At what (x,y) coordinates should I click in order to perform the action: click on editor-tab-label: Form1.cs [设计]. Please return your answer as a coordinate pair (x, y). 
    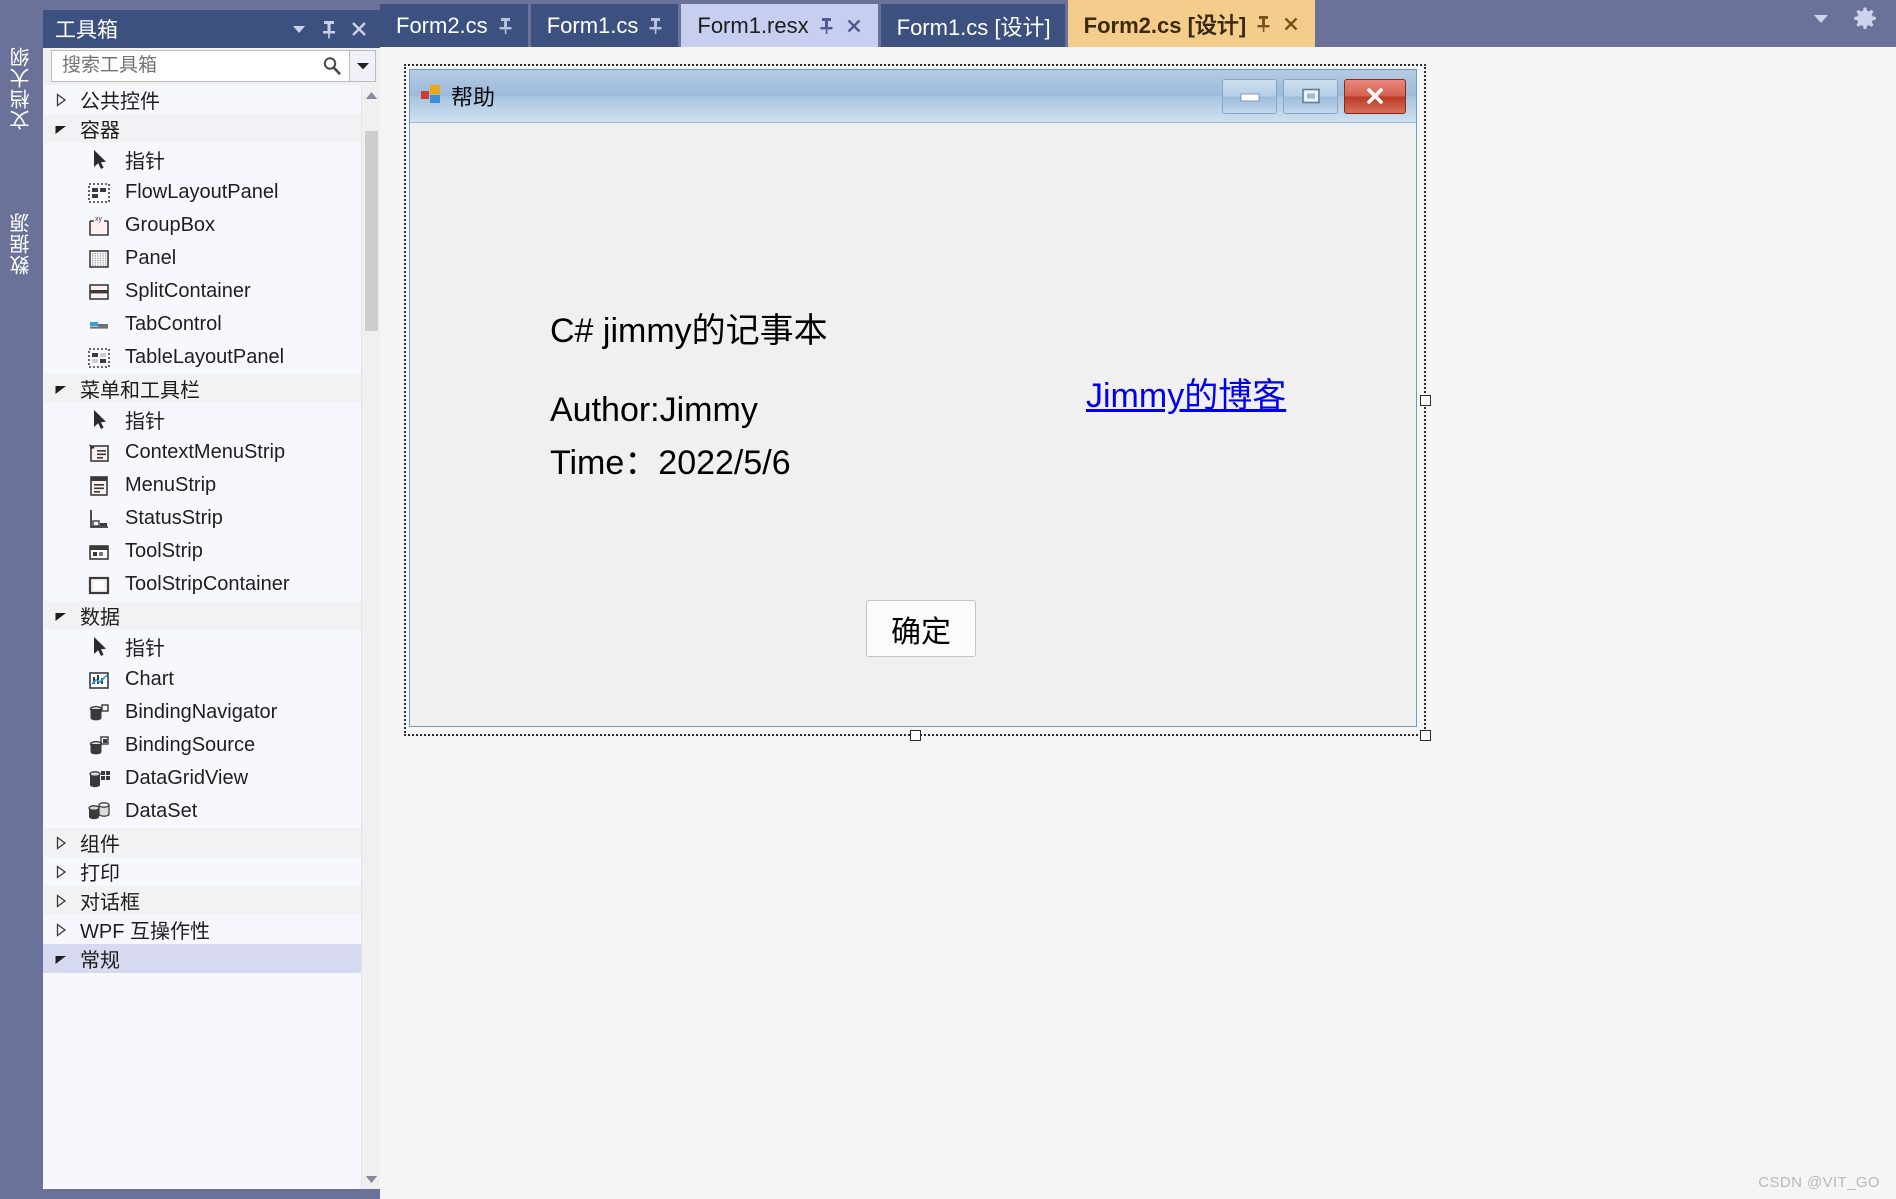
    Looking at the image, I should click on (973, 27).